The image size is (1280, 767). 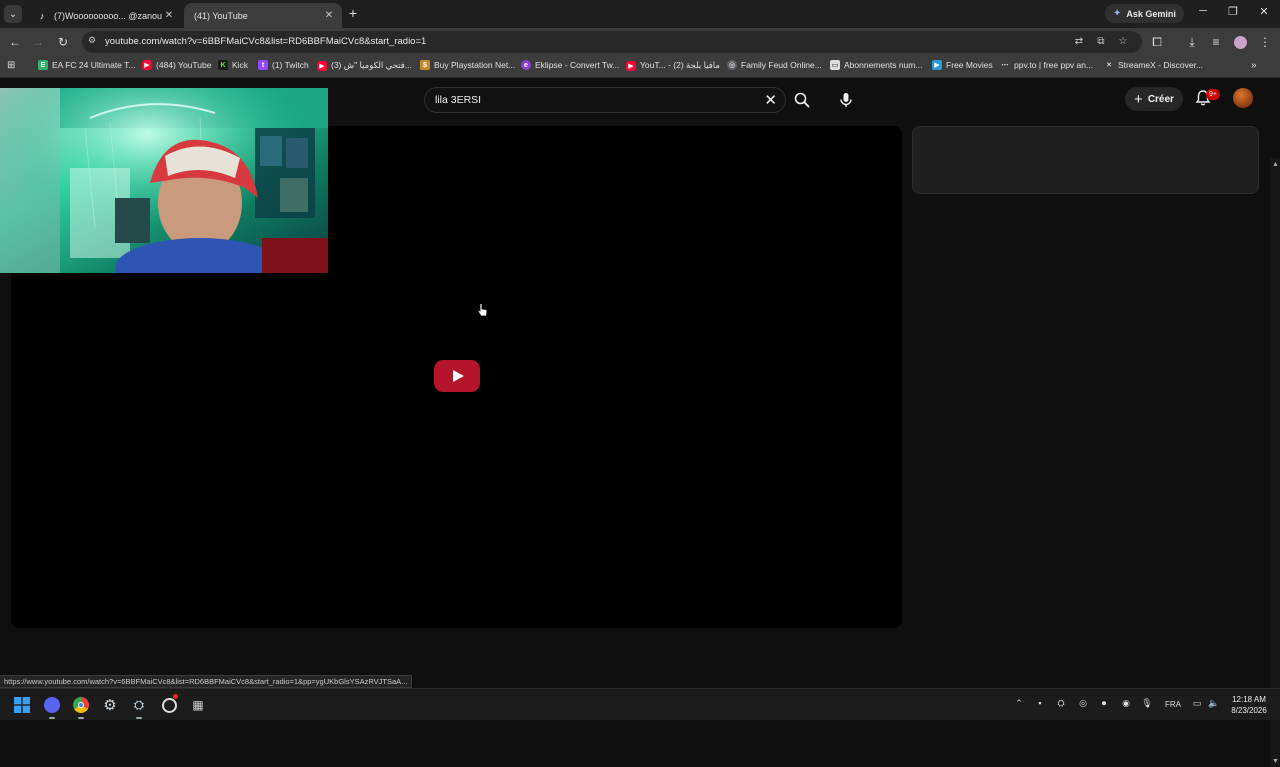 What do you see at coordinates (962, 65) in the screenshot?
I see `bookmark-free-movies: ▶ Free Movies` at bounding box center [962, 65].